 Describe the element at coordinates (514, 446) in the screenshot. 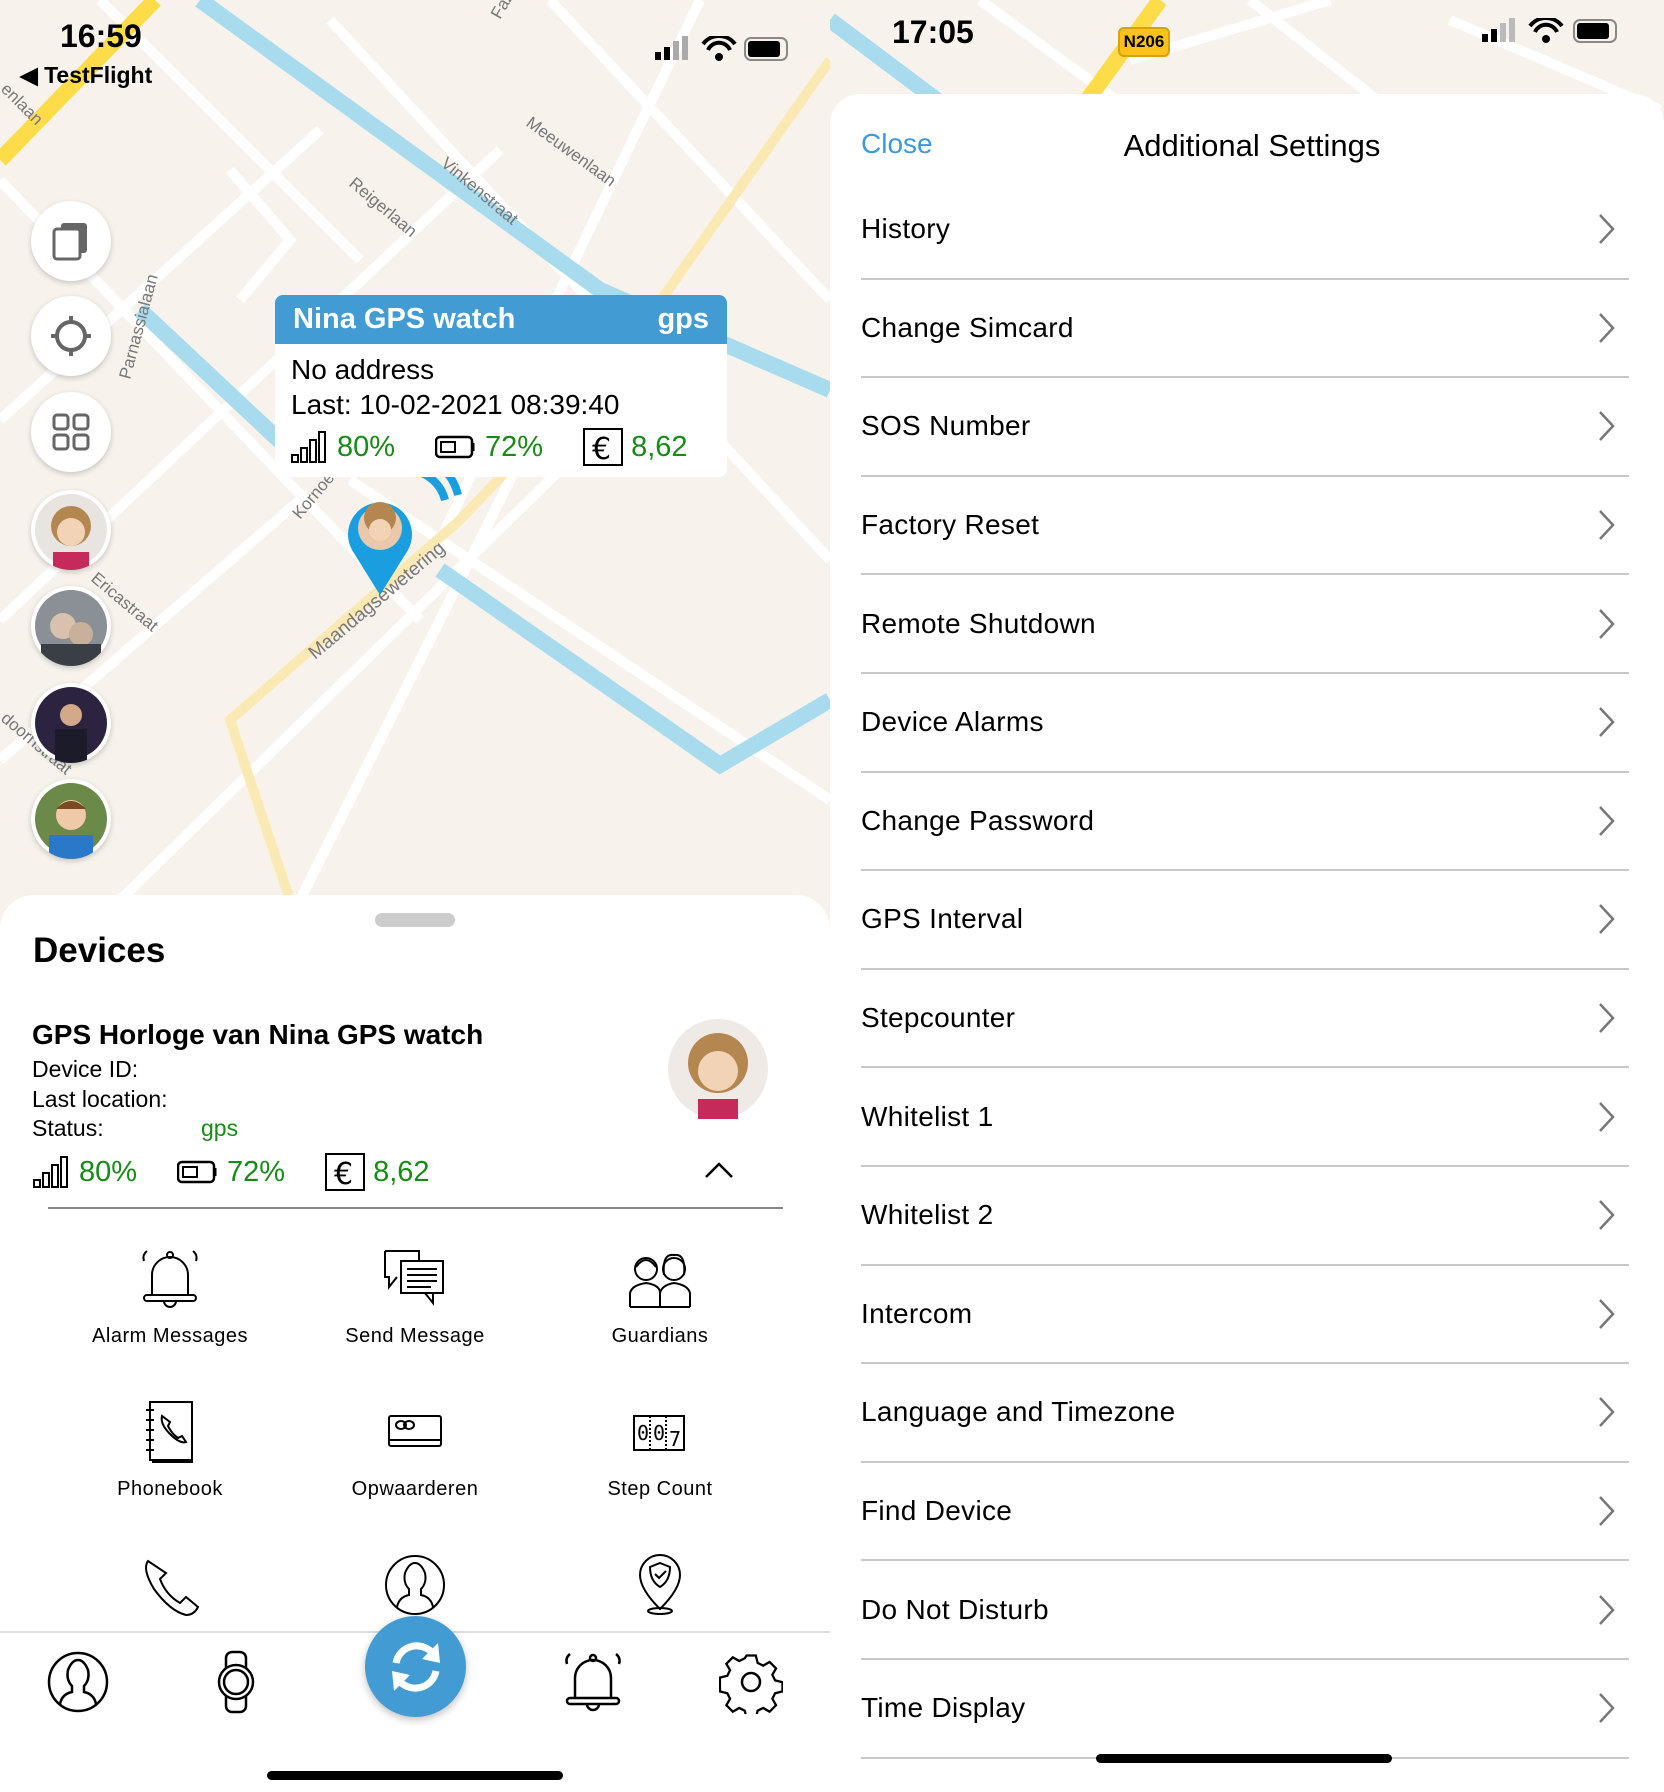

I see `popup-battery: 72%` at that location.